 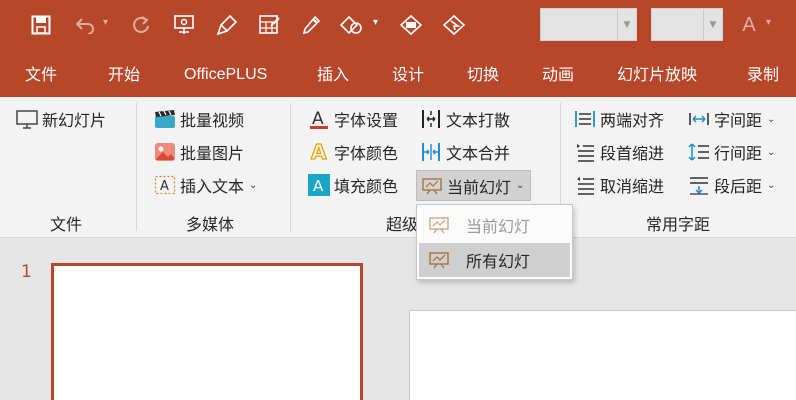 What do you see at coordinates (74, 120) in the screenshot?
I see `new-slide-label: 新幻灯片` at bounding box center [74, 120].